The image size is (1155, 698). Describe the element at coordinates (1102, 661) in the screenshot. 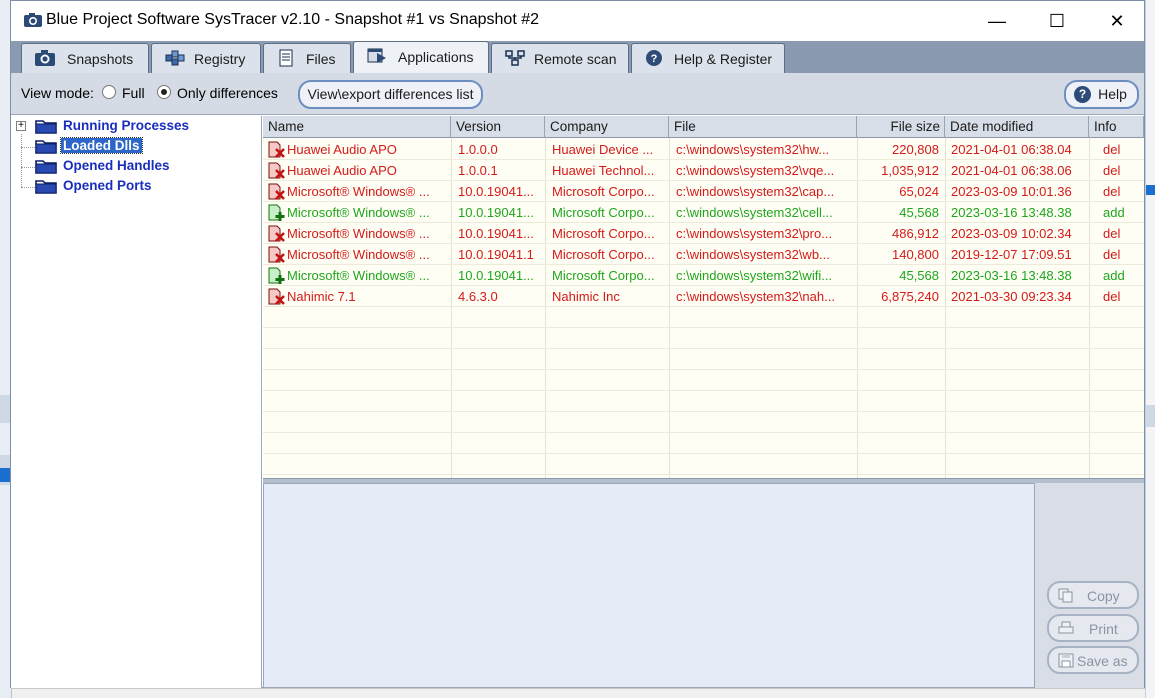

I see `save-as-button-label: Save as` at that location.